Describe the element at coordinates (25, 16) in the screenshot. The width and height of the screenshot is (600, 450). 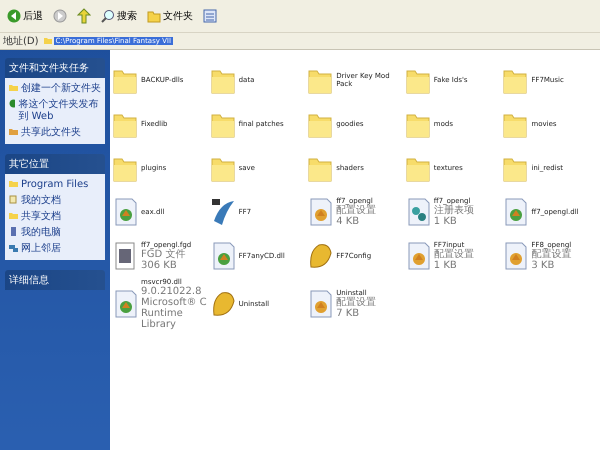
I see `back-button: 后退` at that location.